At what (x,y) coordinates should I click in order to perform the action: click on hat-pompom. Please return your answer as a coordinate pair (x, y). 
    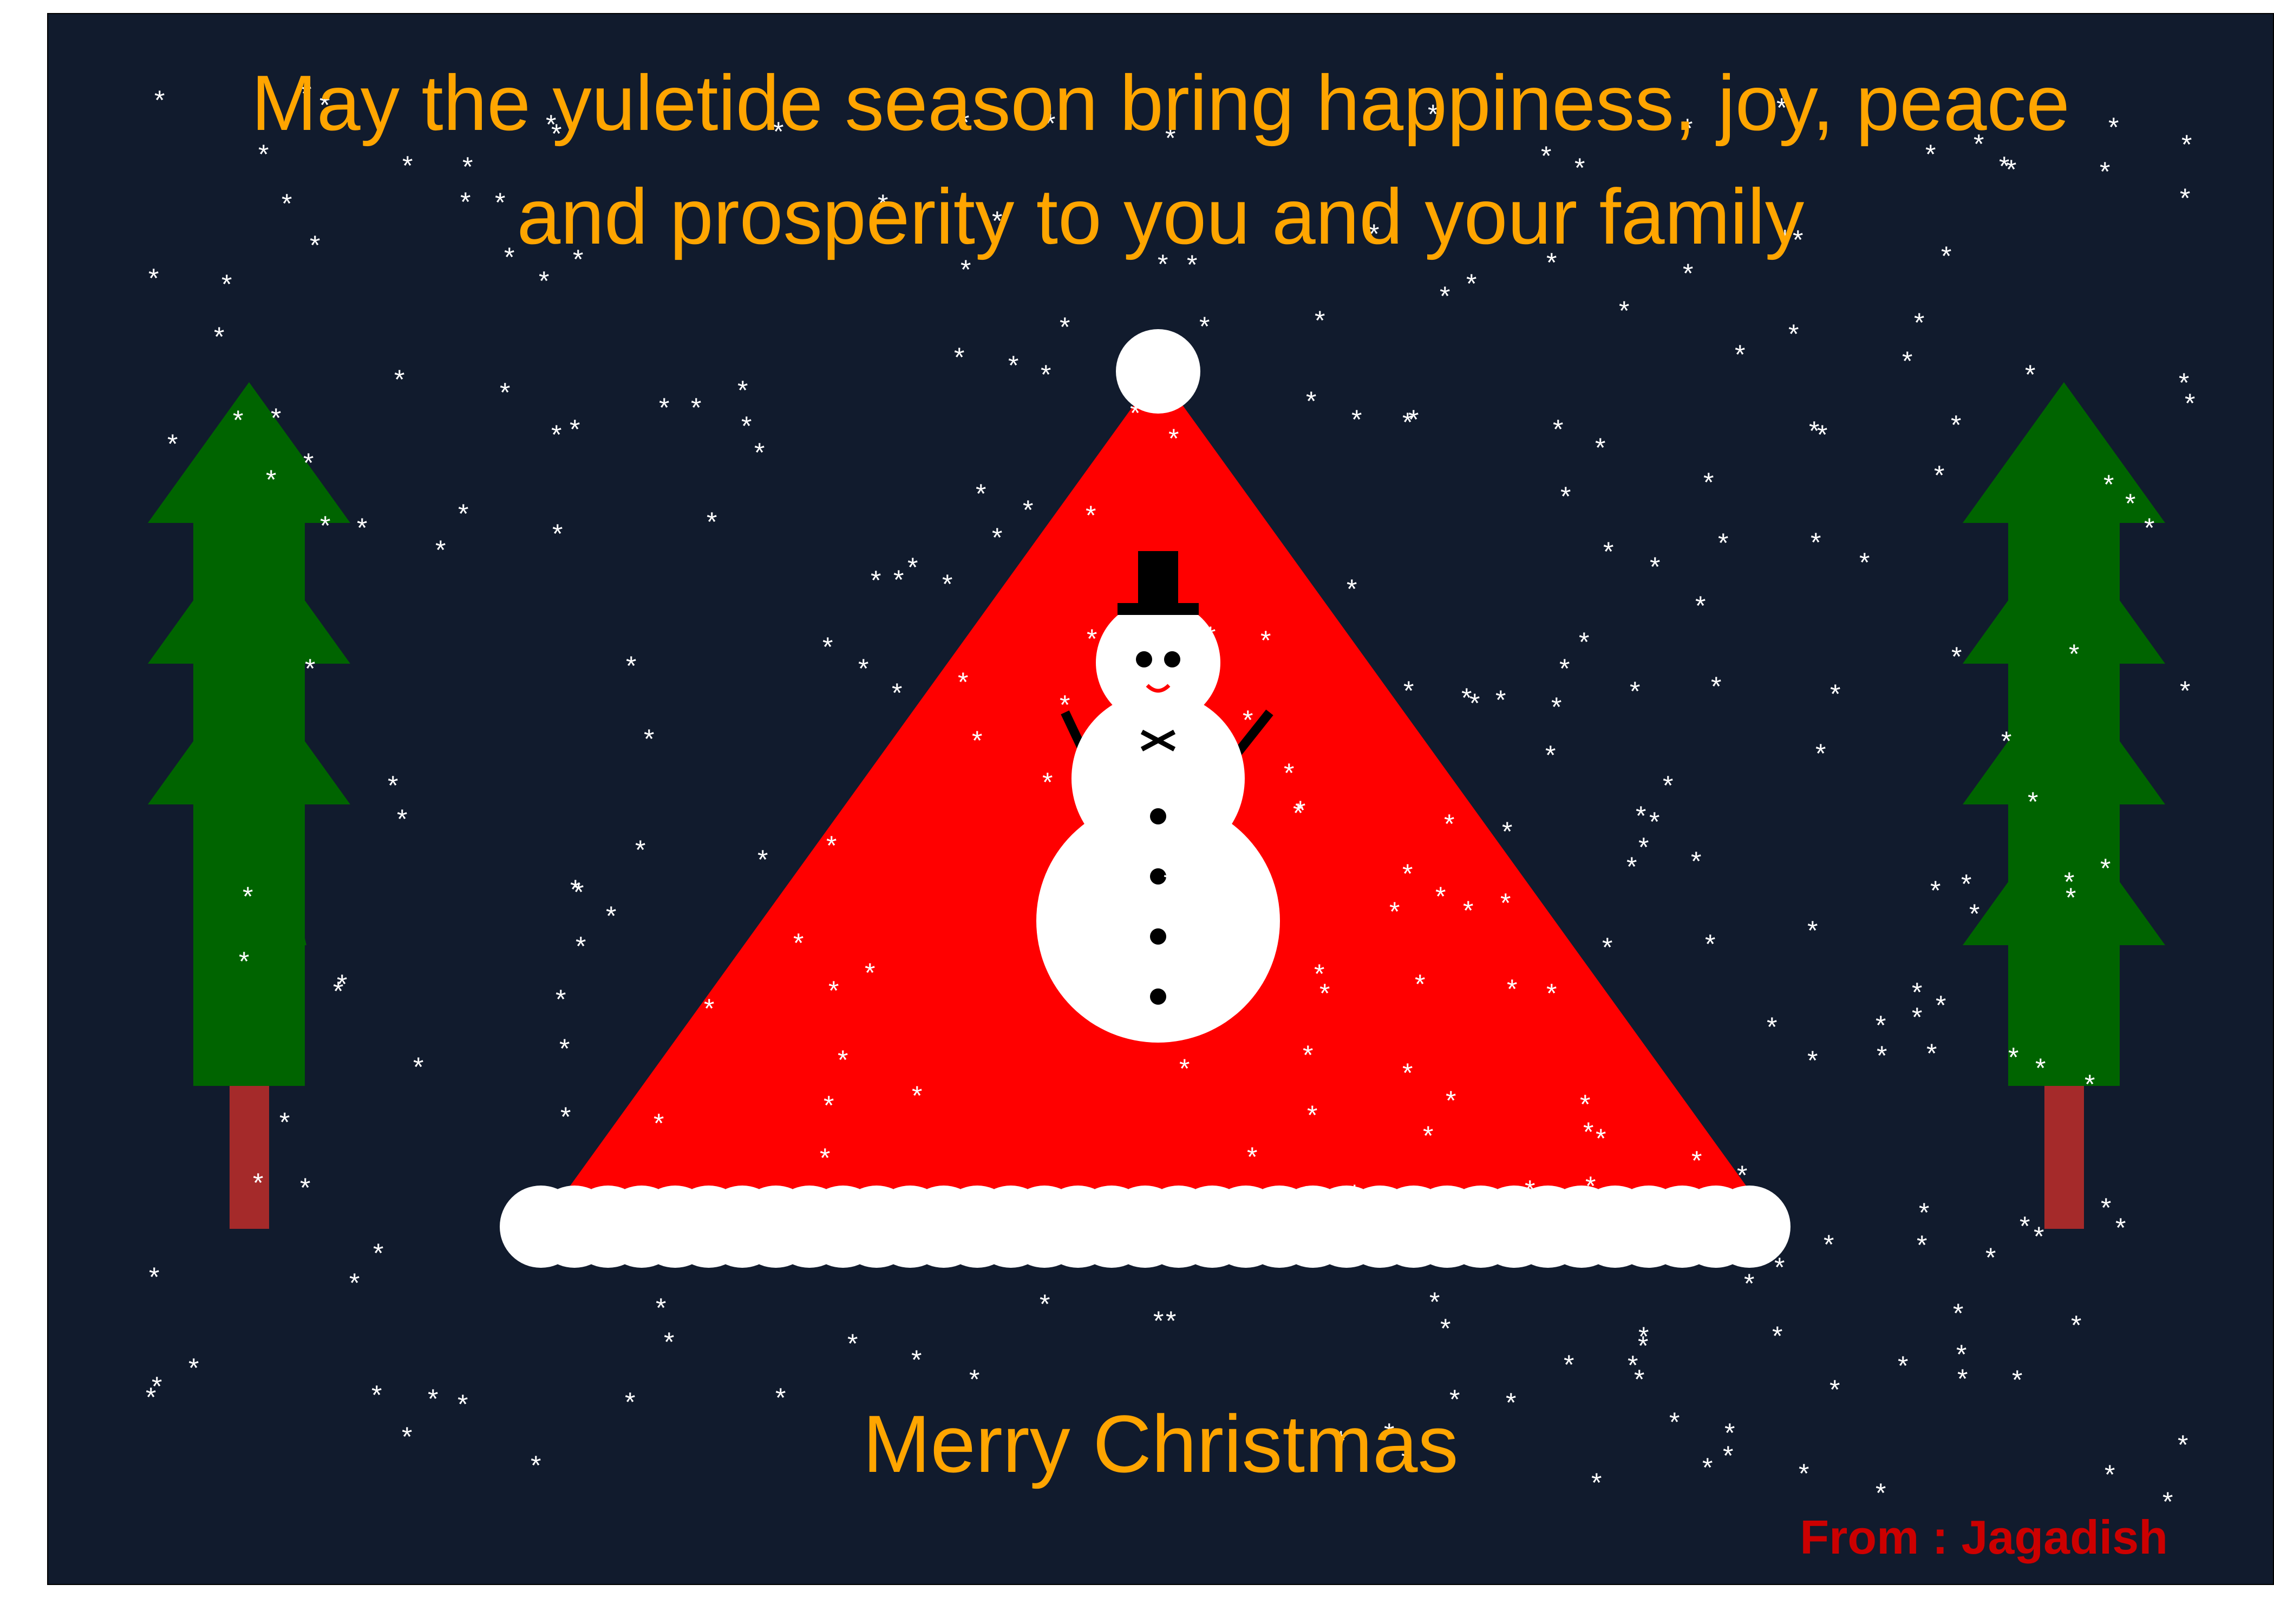
    Looking at the image, I should click on (1158, 371).